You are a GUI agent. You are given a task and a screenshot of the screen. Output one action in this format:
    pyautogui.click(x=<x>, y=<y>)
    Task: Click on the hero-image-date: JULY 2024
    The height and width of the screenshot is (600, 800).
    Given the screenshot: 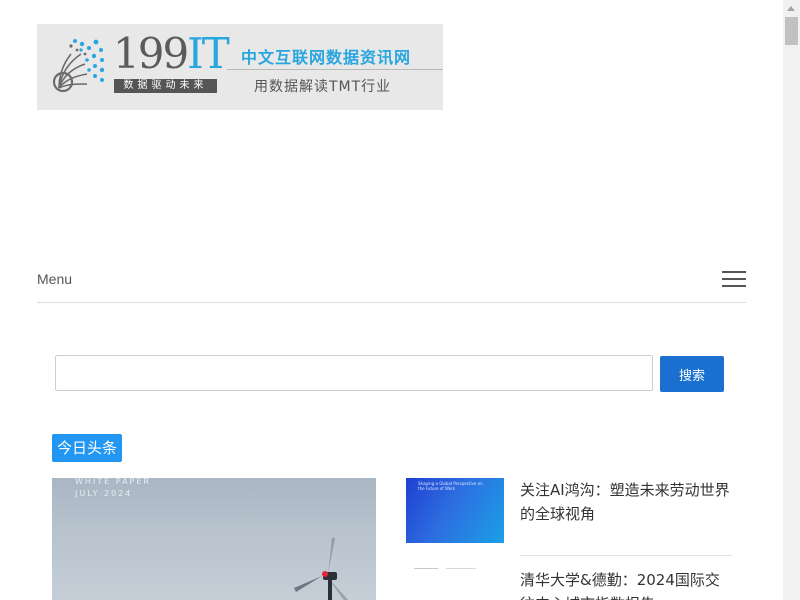 What is the action you would take?
    pyautogui.click(x=104, y=493)
    